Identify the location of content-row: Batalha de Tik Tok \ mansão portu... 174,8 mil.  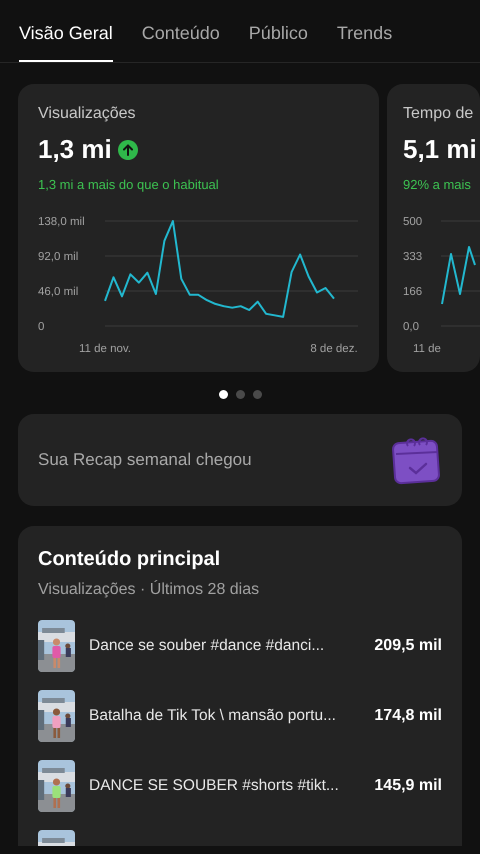
(240, 716).